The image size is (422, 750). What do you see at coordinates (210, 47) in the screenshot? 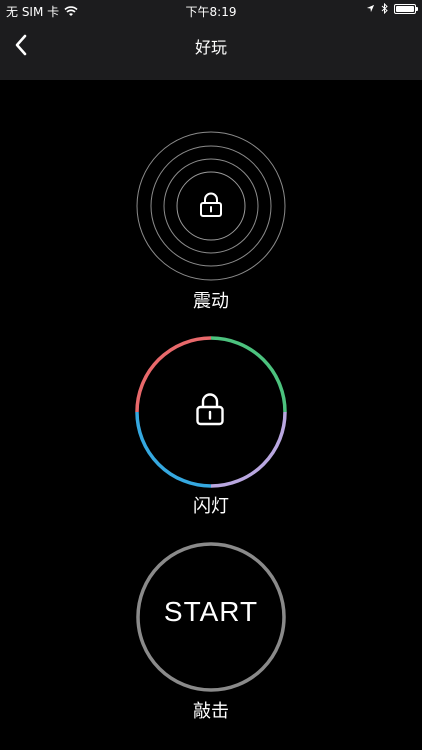
I see `page-title: 好玩` at bounding box center [210, 47].